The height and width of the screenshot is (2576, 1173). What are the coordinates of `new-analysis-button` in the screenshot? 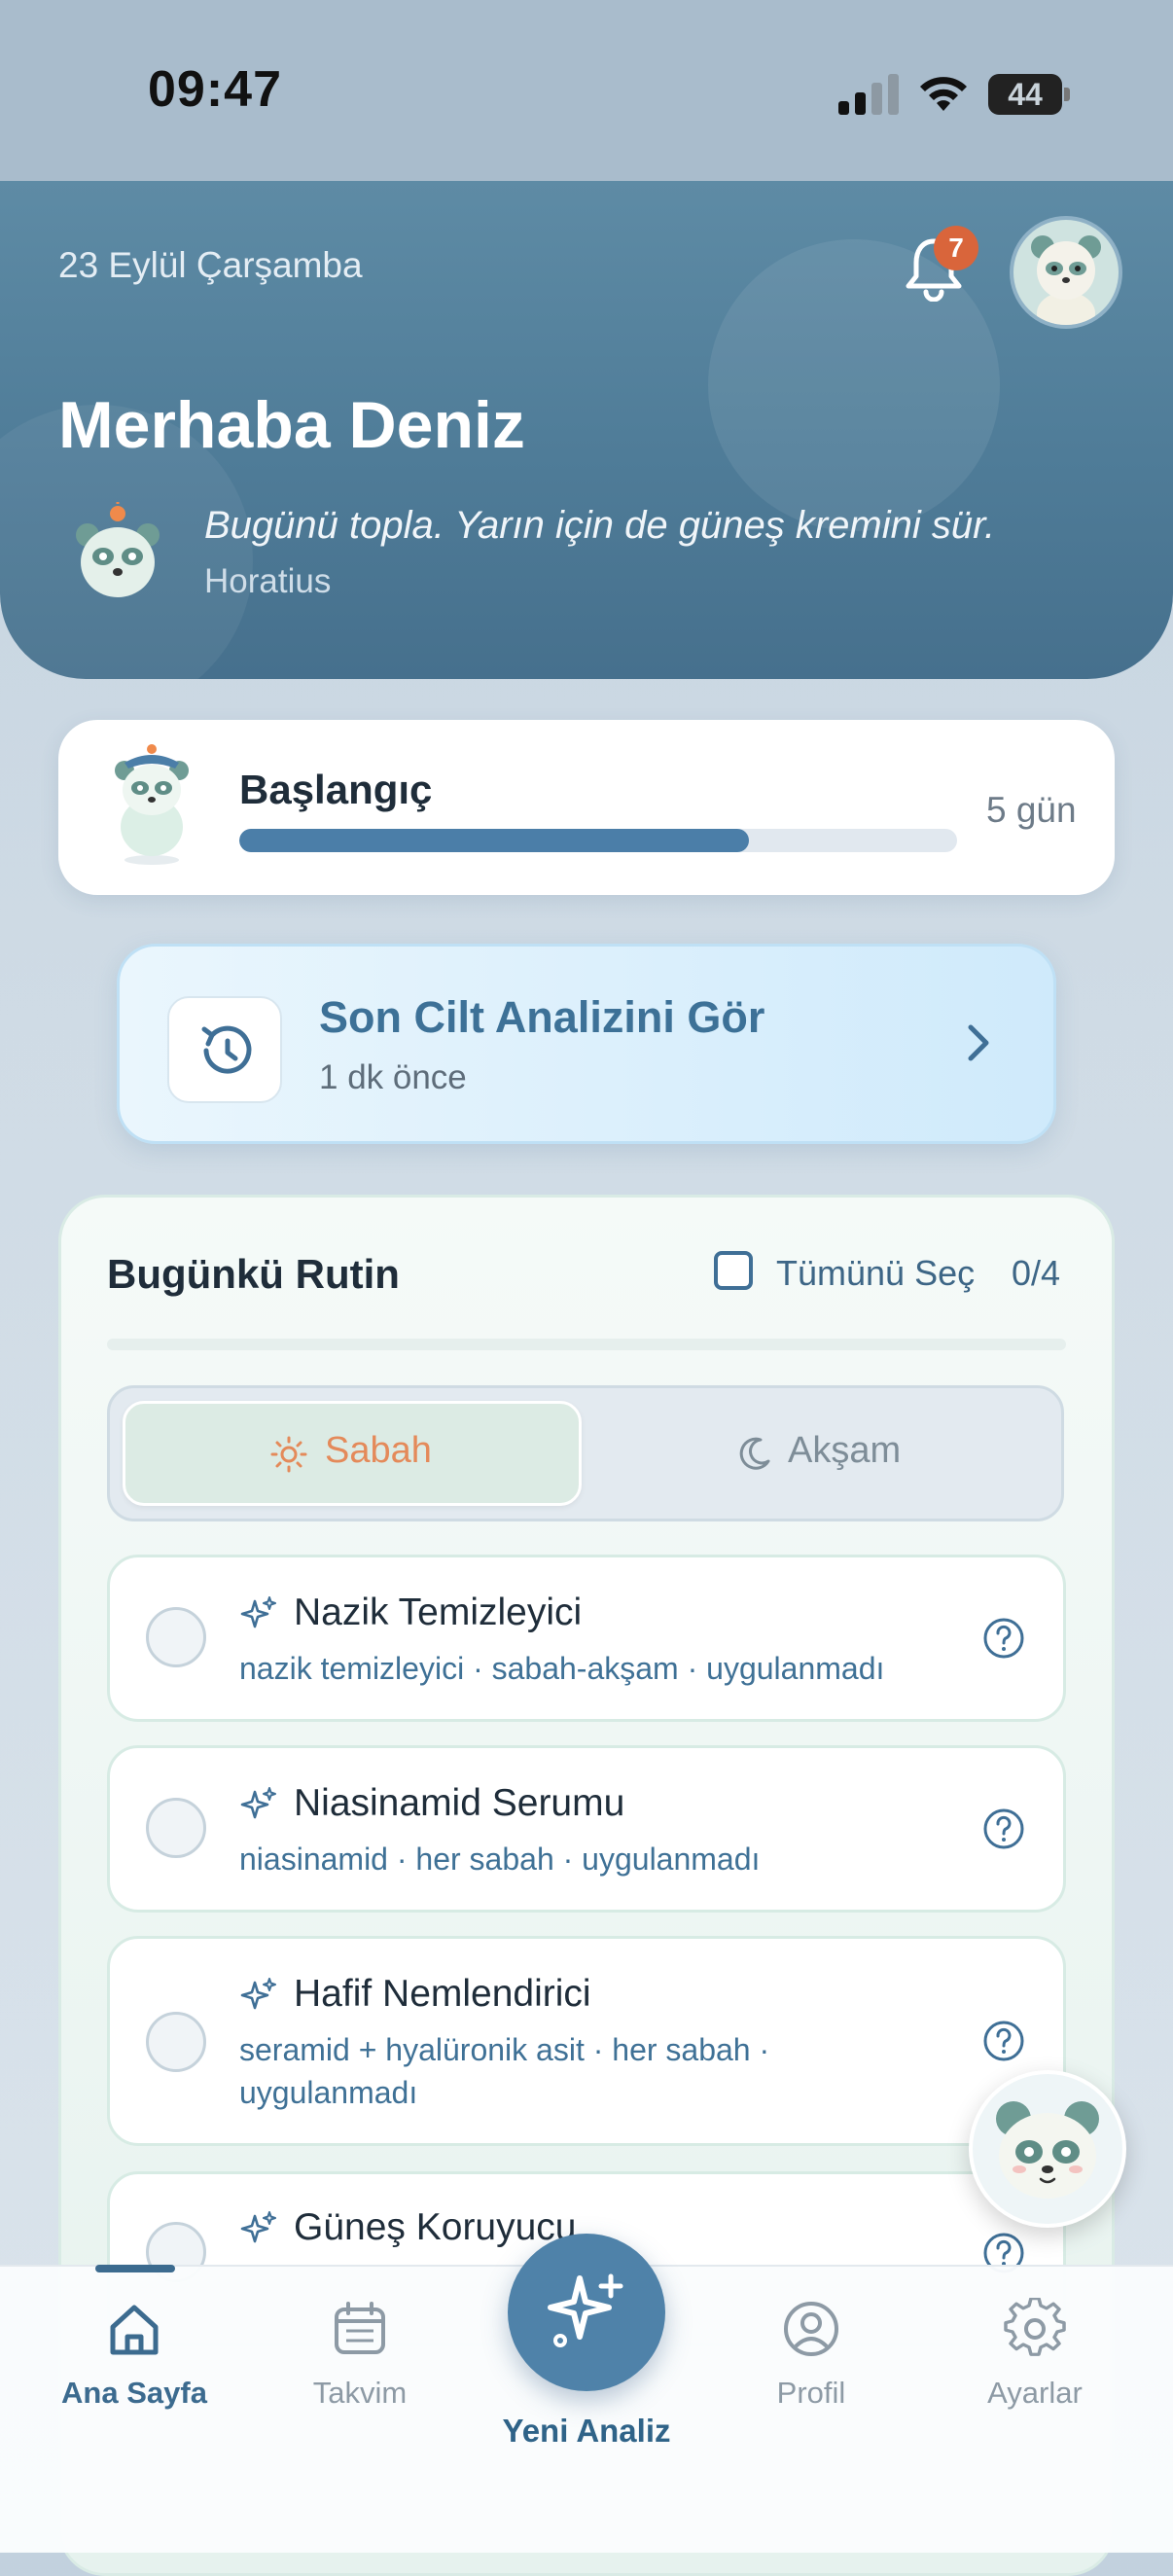 It's located at (586, 2312).